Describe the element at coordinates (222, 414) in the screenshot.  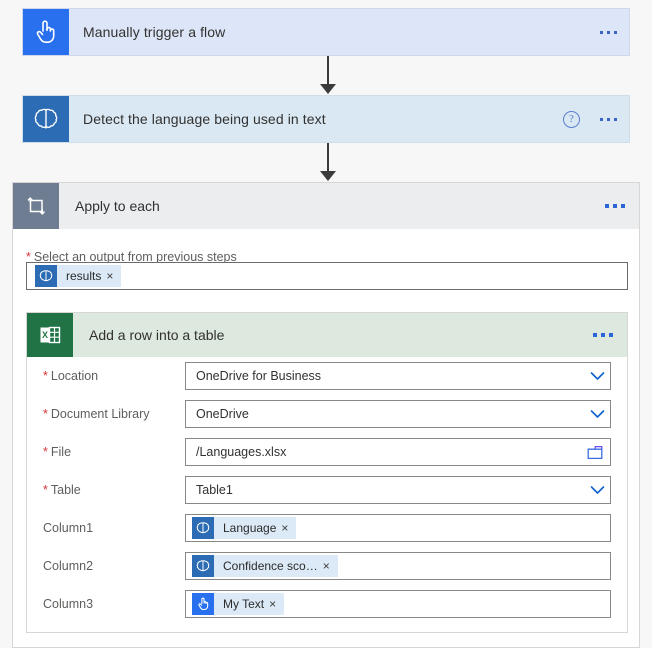
I see `field-value: OneDrive` at that location.